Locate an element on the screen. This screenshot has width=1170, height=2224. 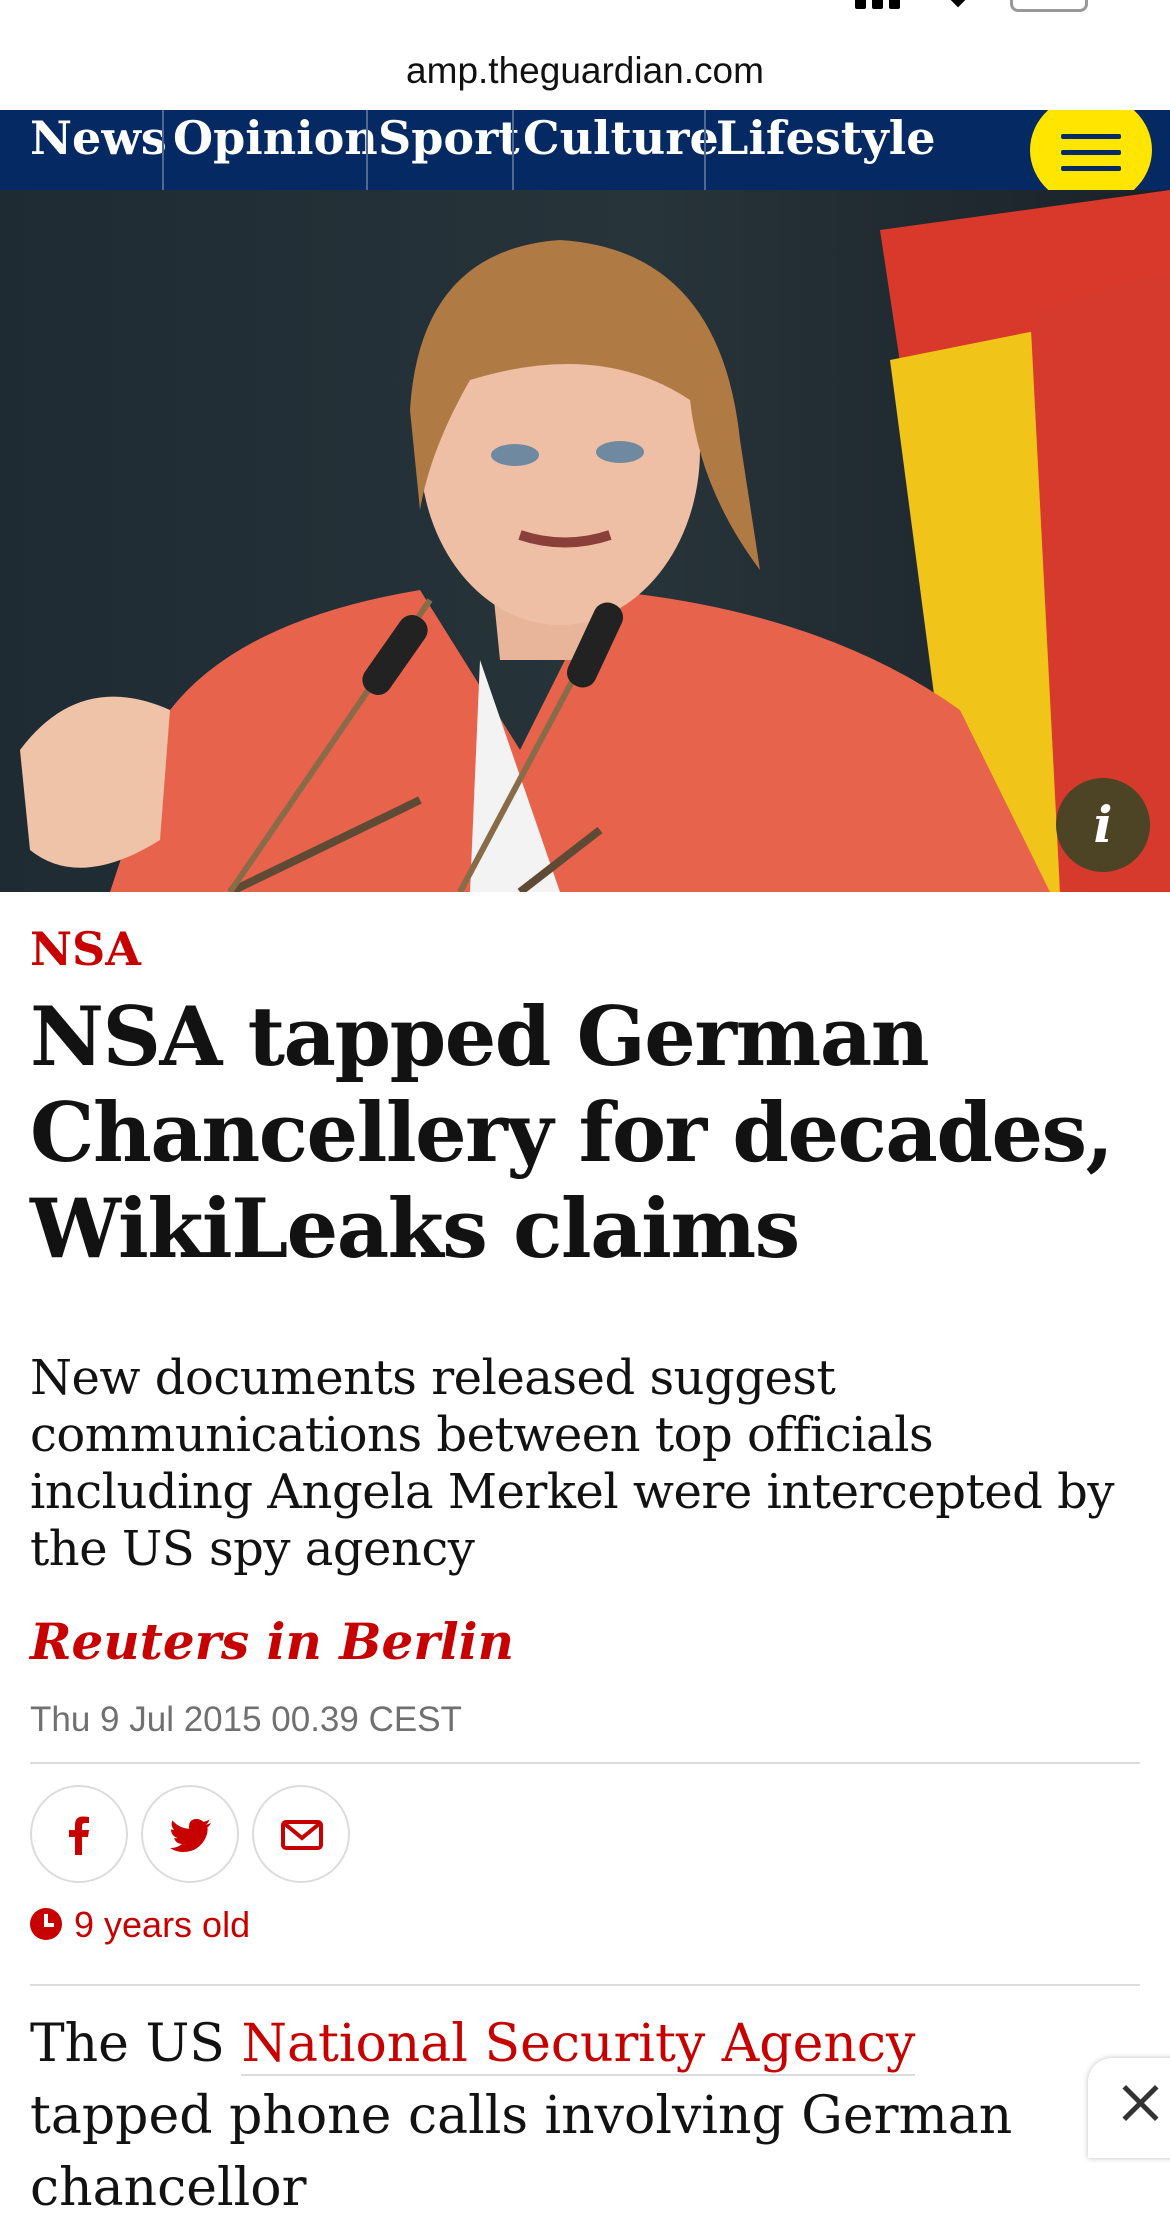
address-bar: amp.theguardian.com is located at coordinates (585, 71).